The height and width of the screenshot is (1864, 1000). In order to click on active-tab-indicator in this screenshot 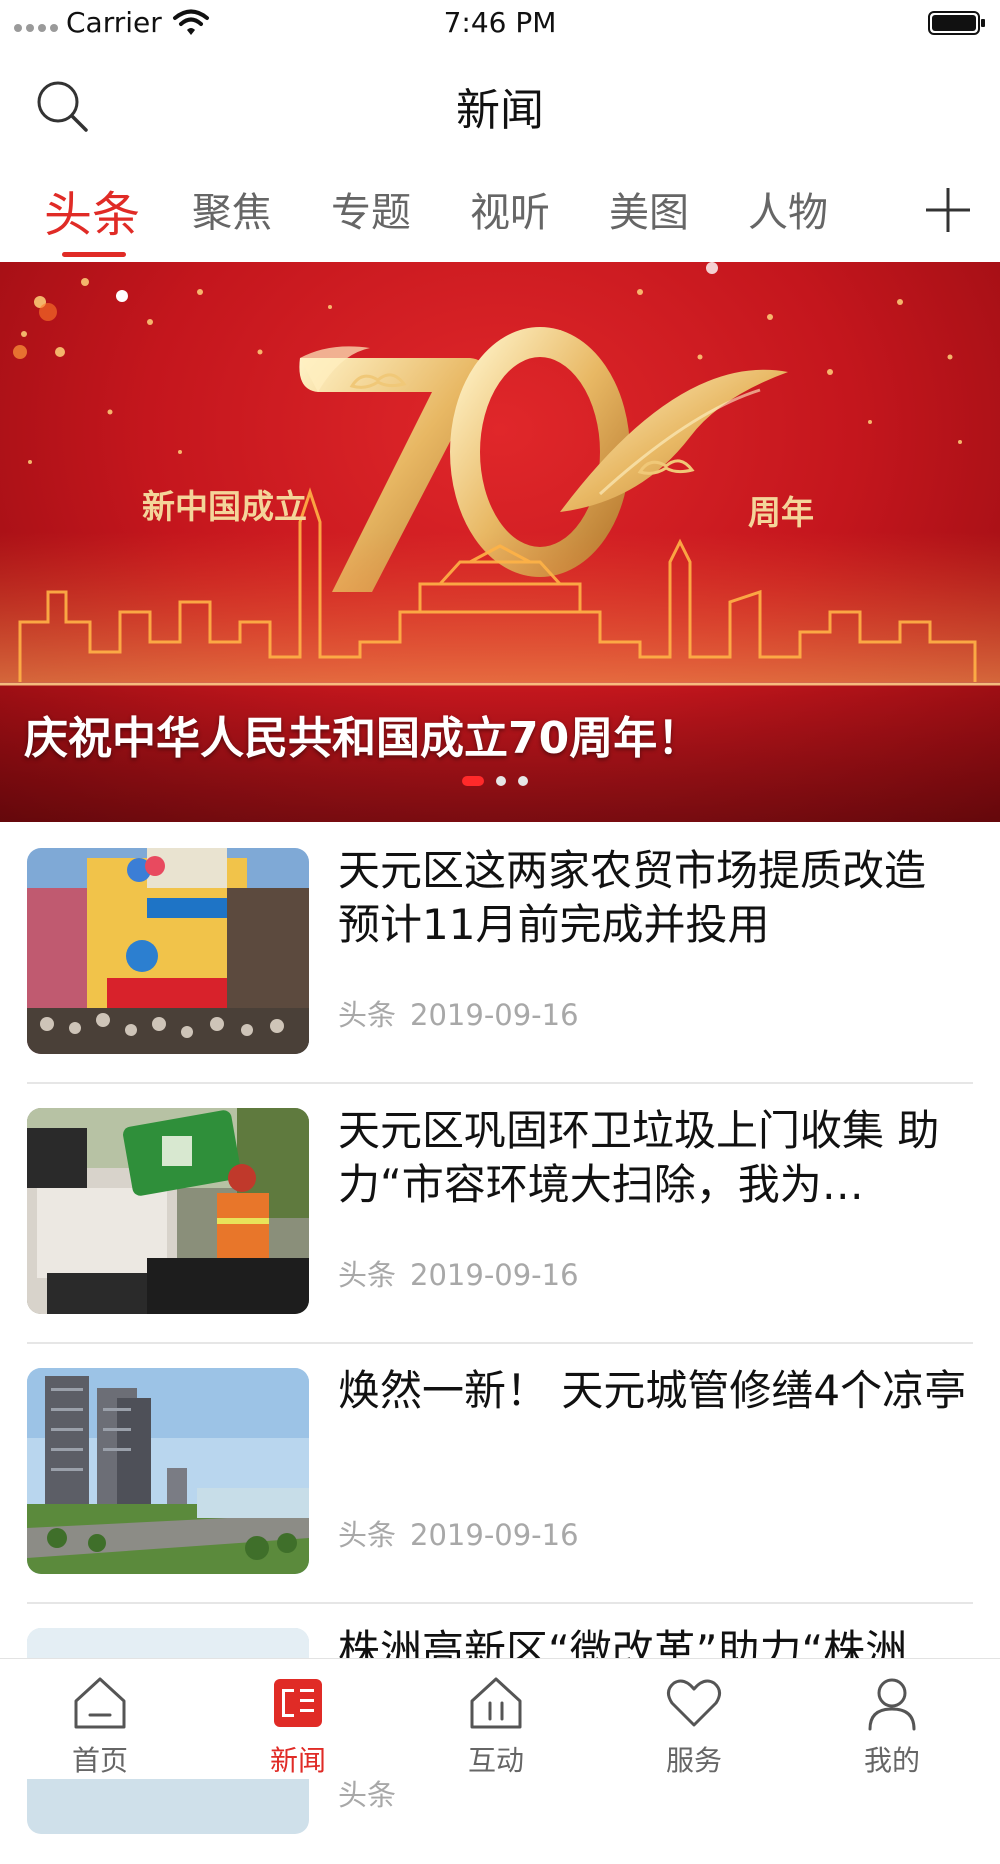, I will do `click(94, 254)`.